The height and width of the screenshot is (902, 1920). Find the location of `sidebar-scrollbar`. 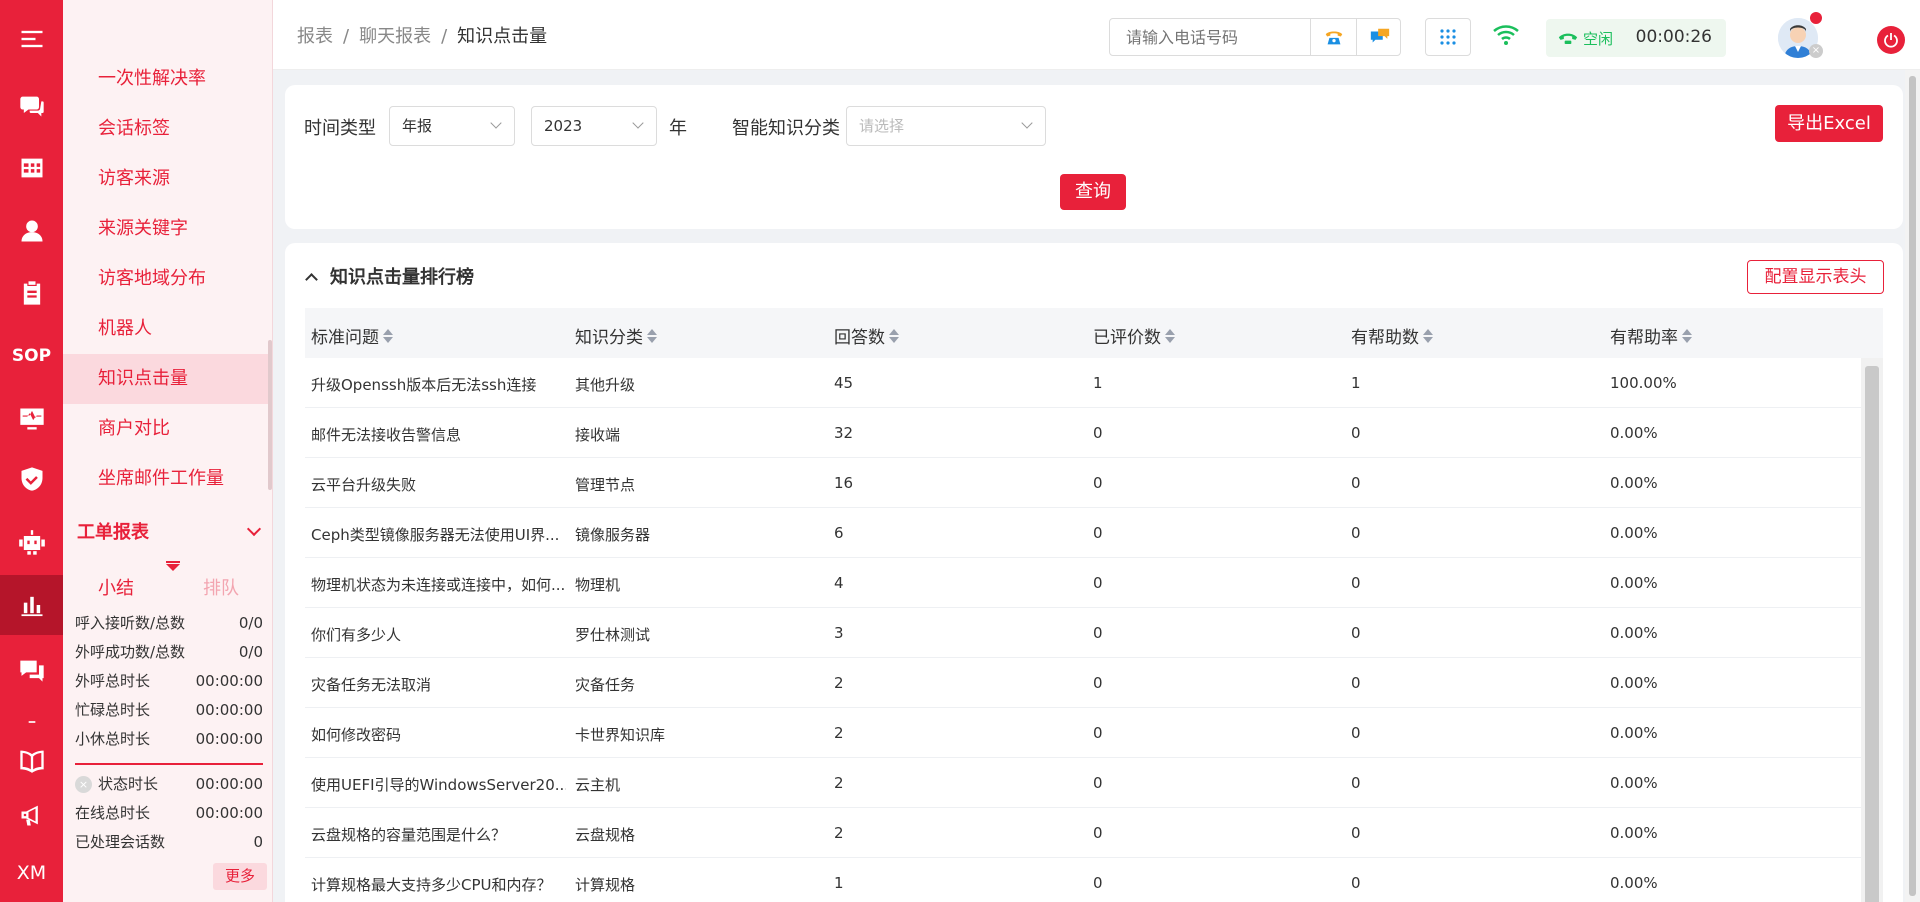

sidebar-scrollbar is located at coordinates (270, 415).